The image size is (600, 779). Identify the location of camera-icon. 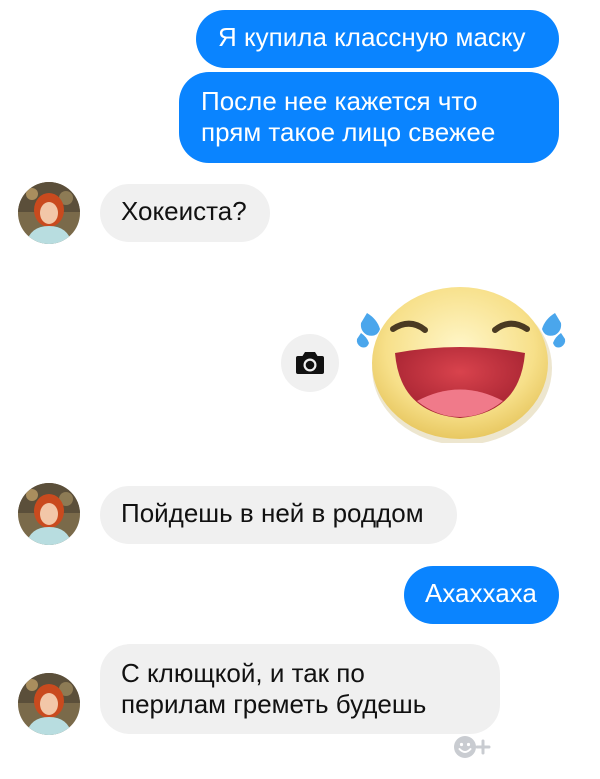
(310, 363).